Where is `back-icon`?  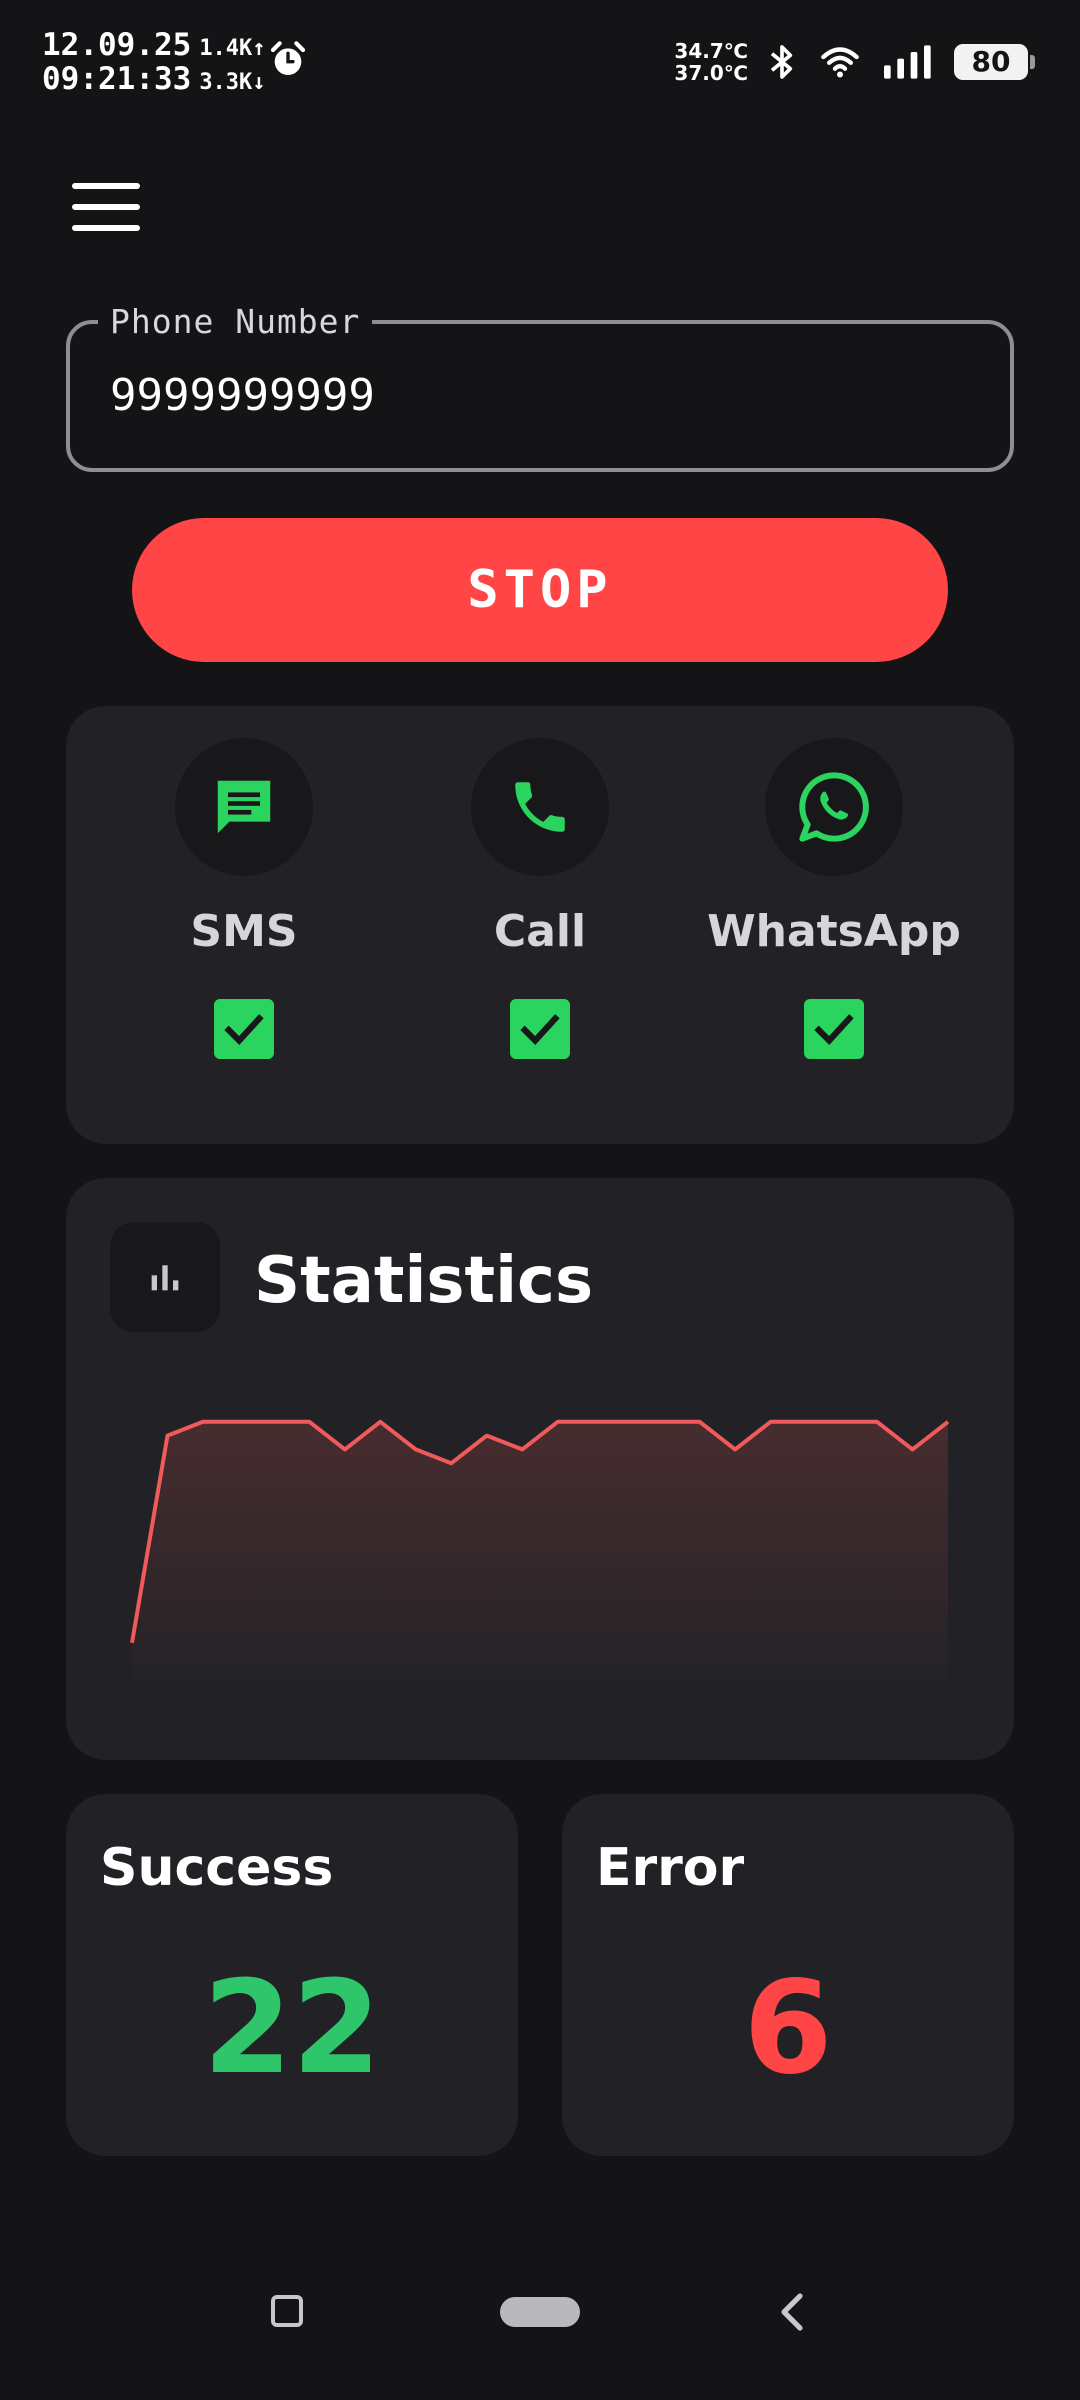 back-icon is located at coordinates (792, 2312).